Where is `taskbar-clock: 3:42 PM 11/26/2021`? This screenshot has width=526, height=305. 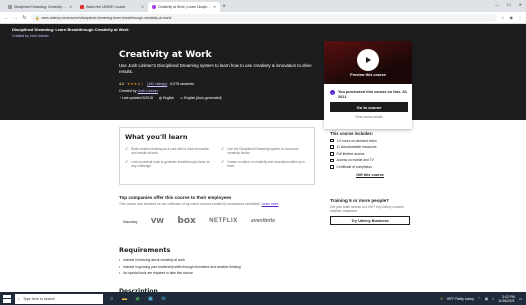
taskbar-clock: 3:42 PM 11/26/2021 is located at coordinates (506, 299).